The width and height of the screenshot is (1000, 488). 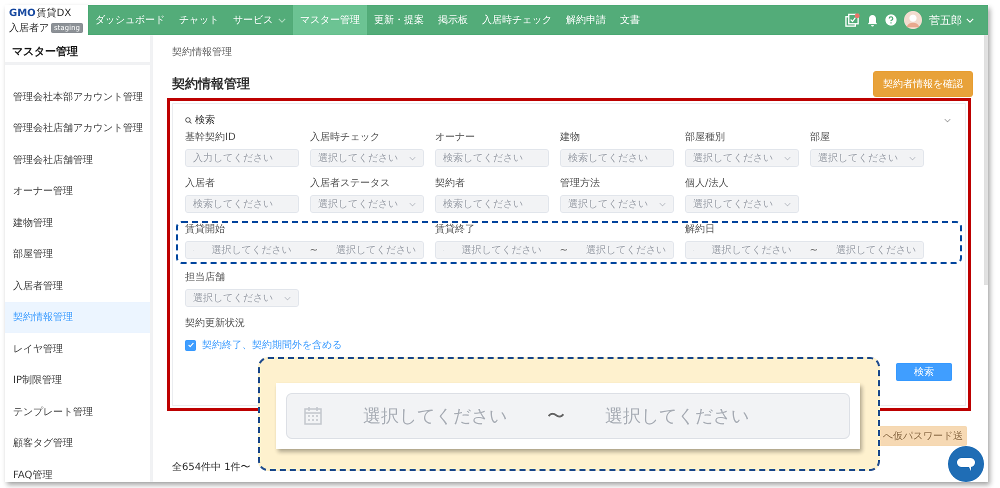 I want to click on nav-tab: 入居時チェック, so click(x=517, y=20).